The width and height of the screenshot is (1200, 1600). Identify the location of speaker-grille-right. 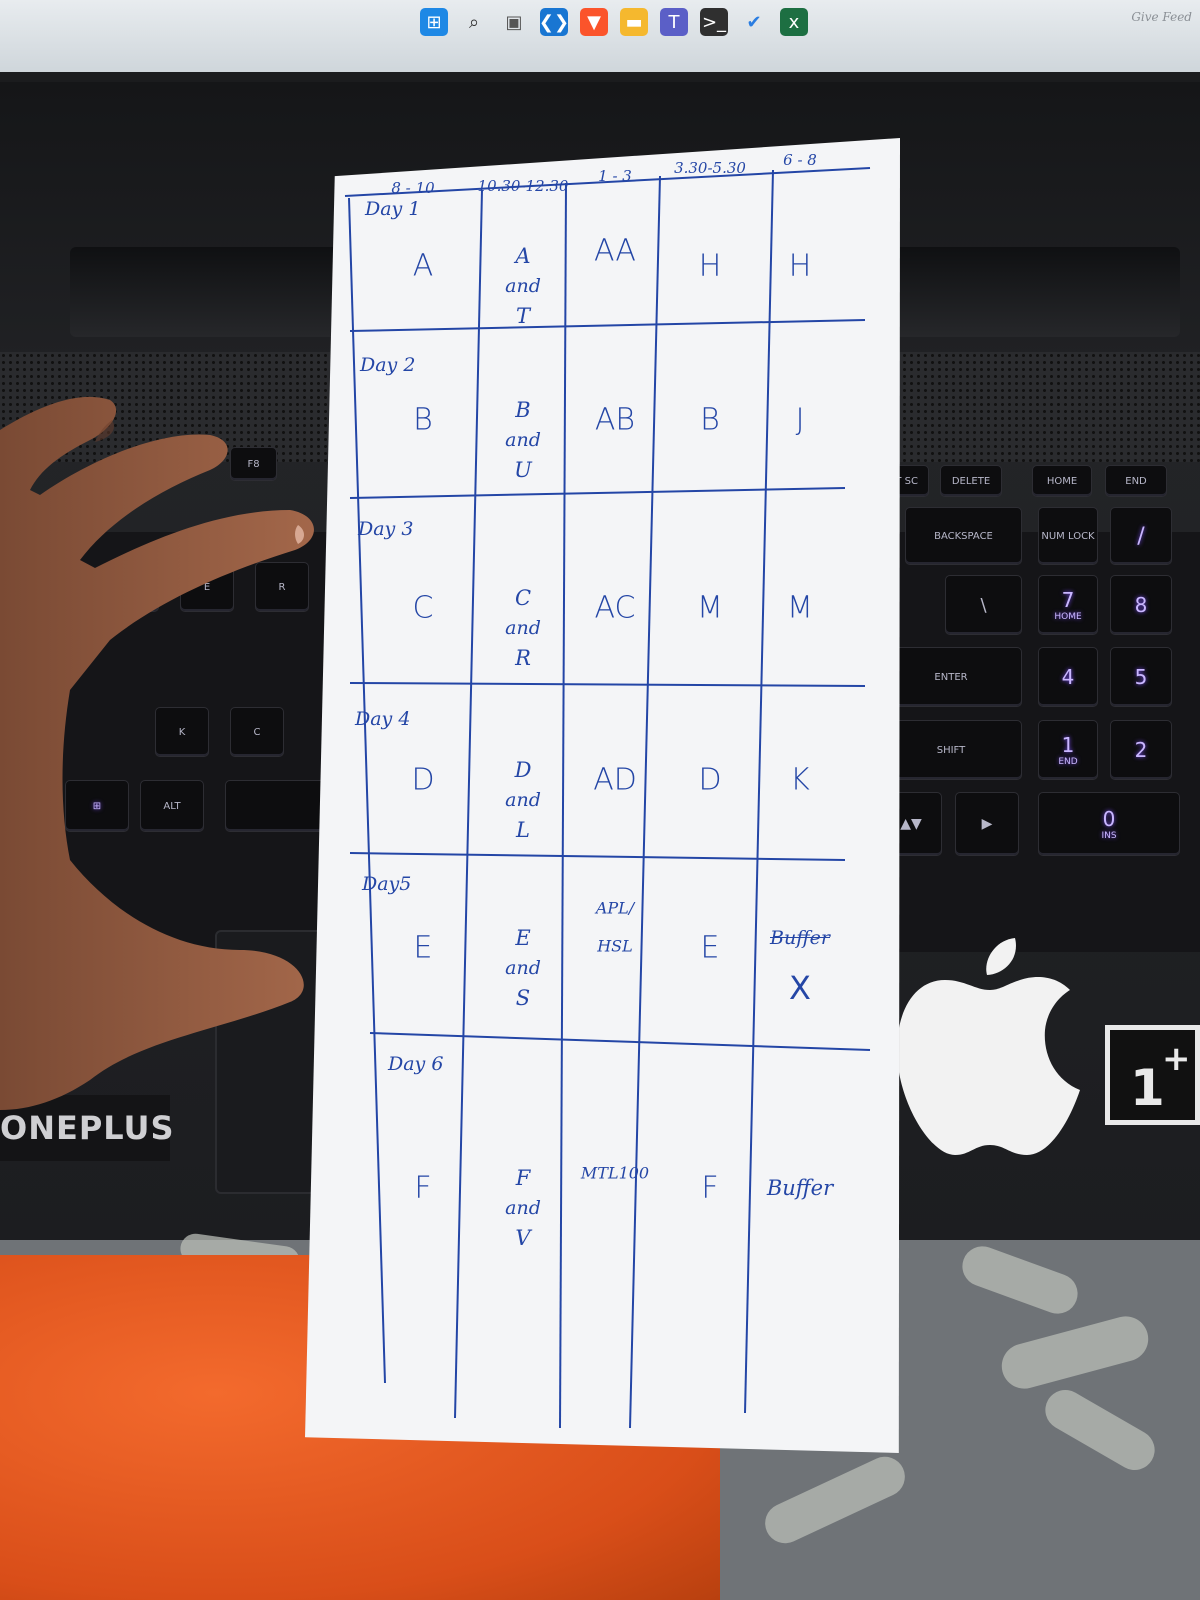
(1040, 407).